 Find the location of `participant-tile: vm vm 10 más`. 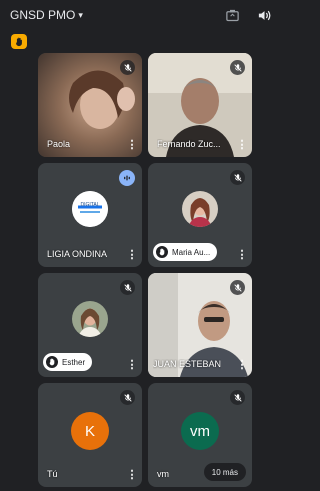

participant-tile: vm vm 10 más is located at coordinates (200, 435).